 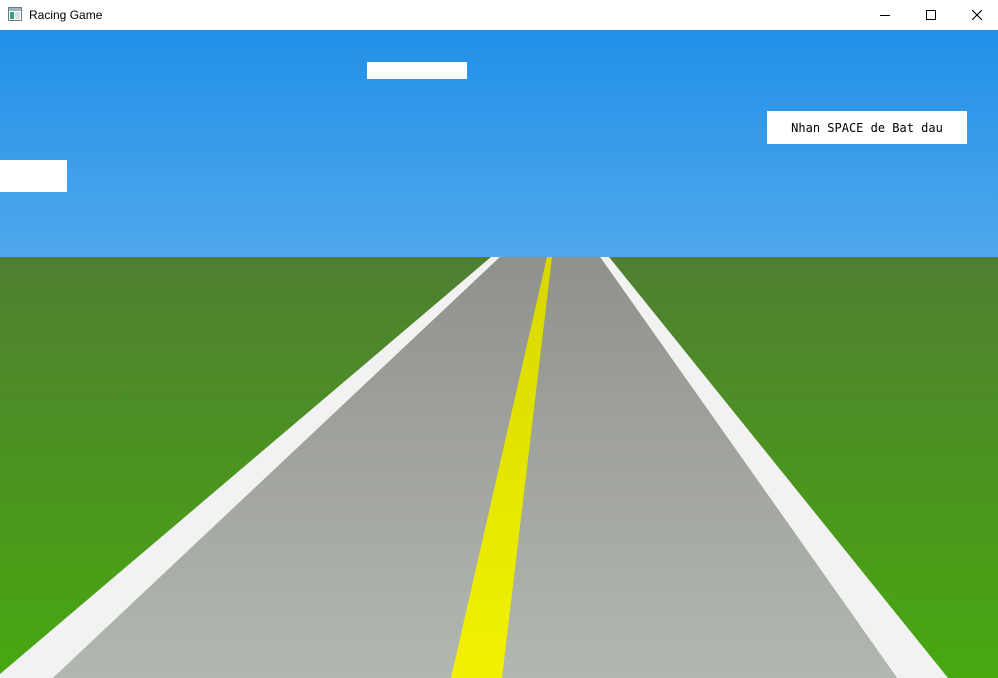 I want to click on title-bar: Racing Game, so click(x=499, y=15).